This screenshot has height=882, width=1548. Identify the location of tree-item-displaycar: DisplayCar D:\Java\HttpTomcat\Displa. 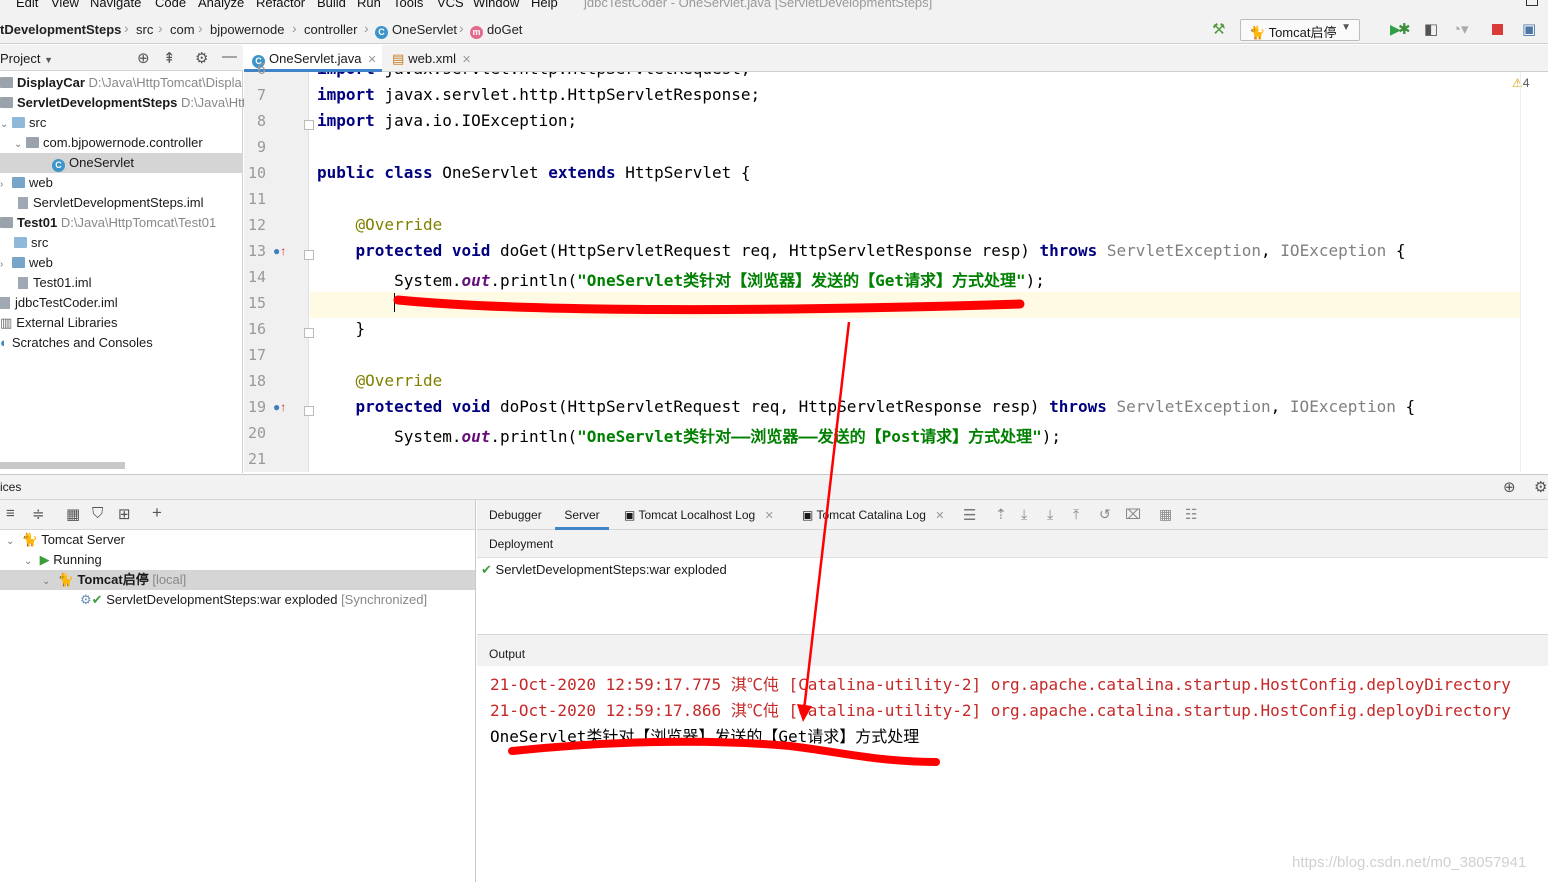
(121, 83).